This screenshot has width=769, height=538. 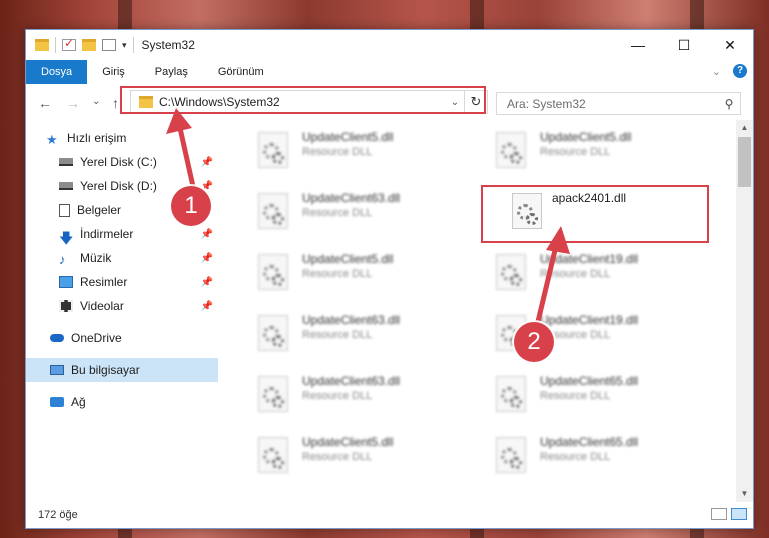 I want to click on quick-access-toolbar: ▾, so click(x=84, y=44).